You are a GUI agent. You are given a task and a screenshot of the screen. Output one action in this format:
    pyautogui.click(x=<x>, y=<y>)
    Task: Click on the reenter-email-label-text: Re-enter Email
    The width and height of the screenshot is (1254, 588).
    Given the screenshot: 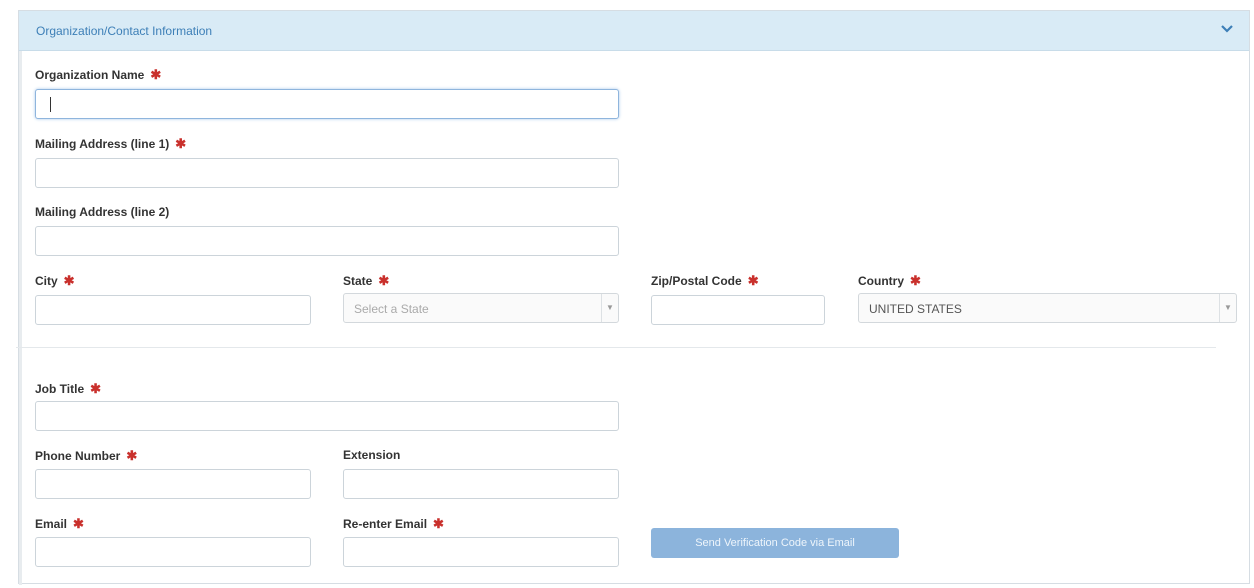 What is the action you would take?
    pyautogui.click(x=385, y=524)
    